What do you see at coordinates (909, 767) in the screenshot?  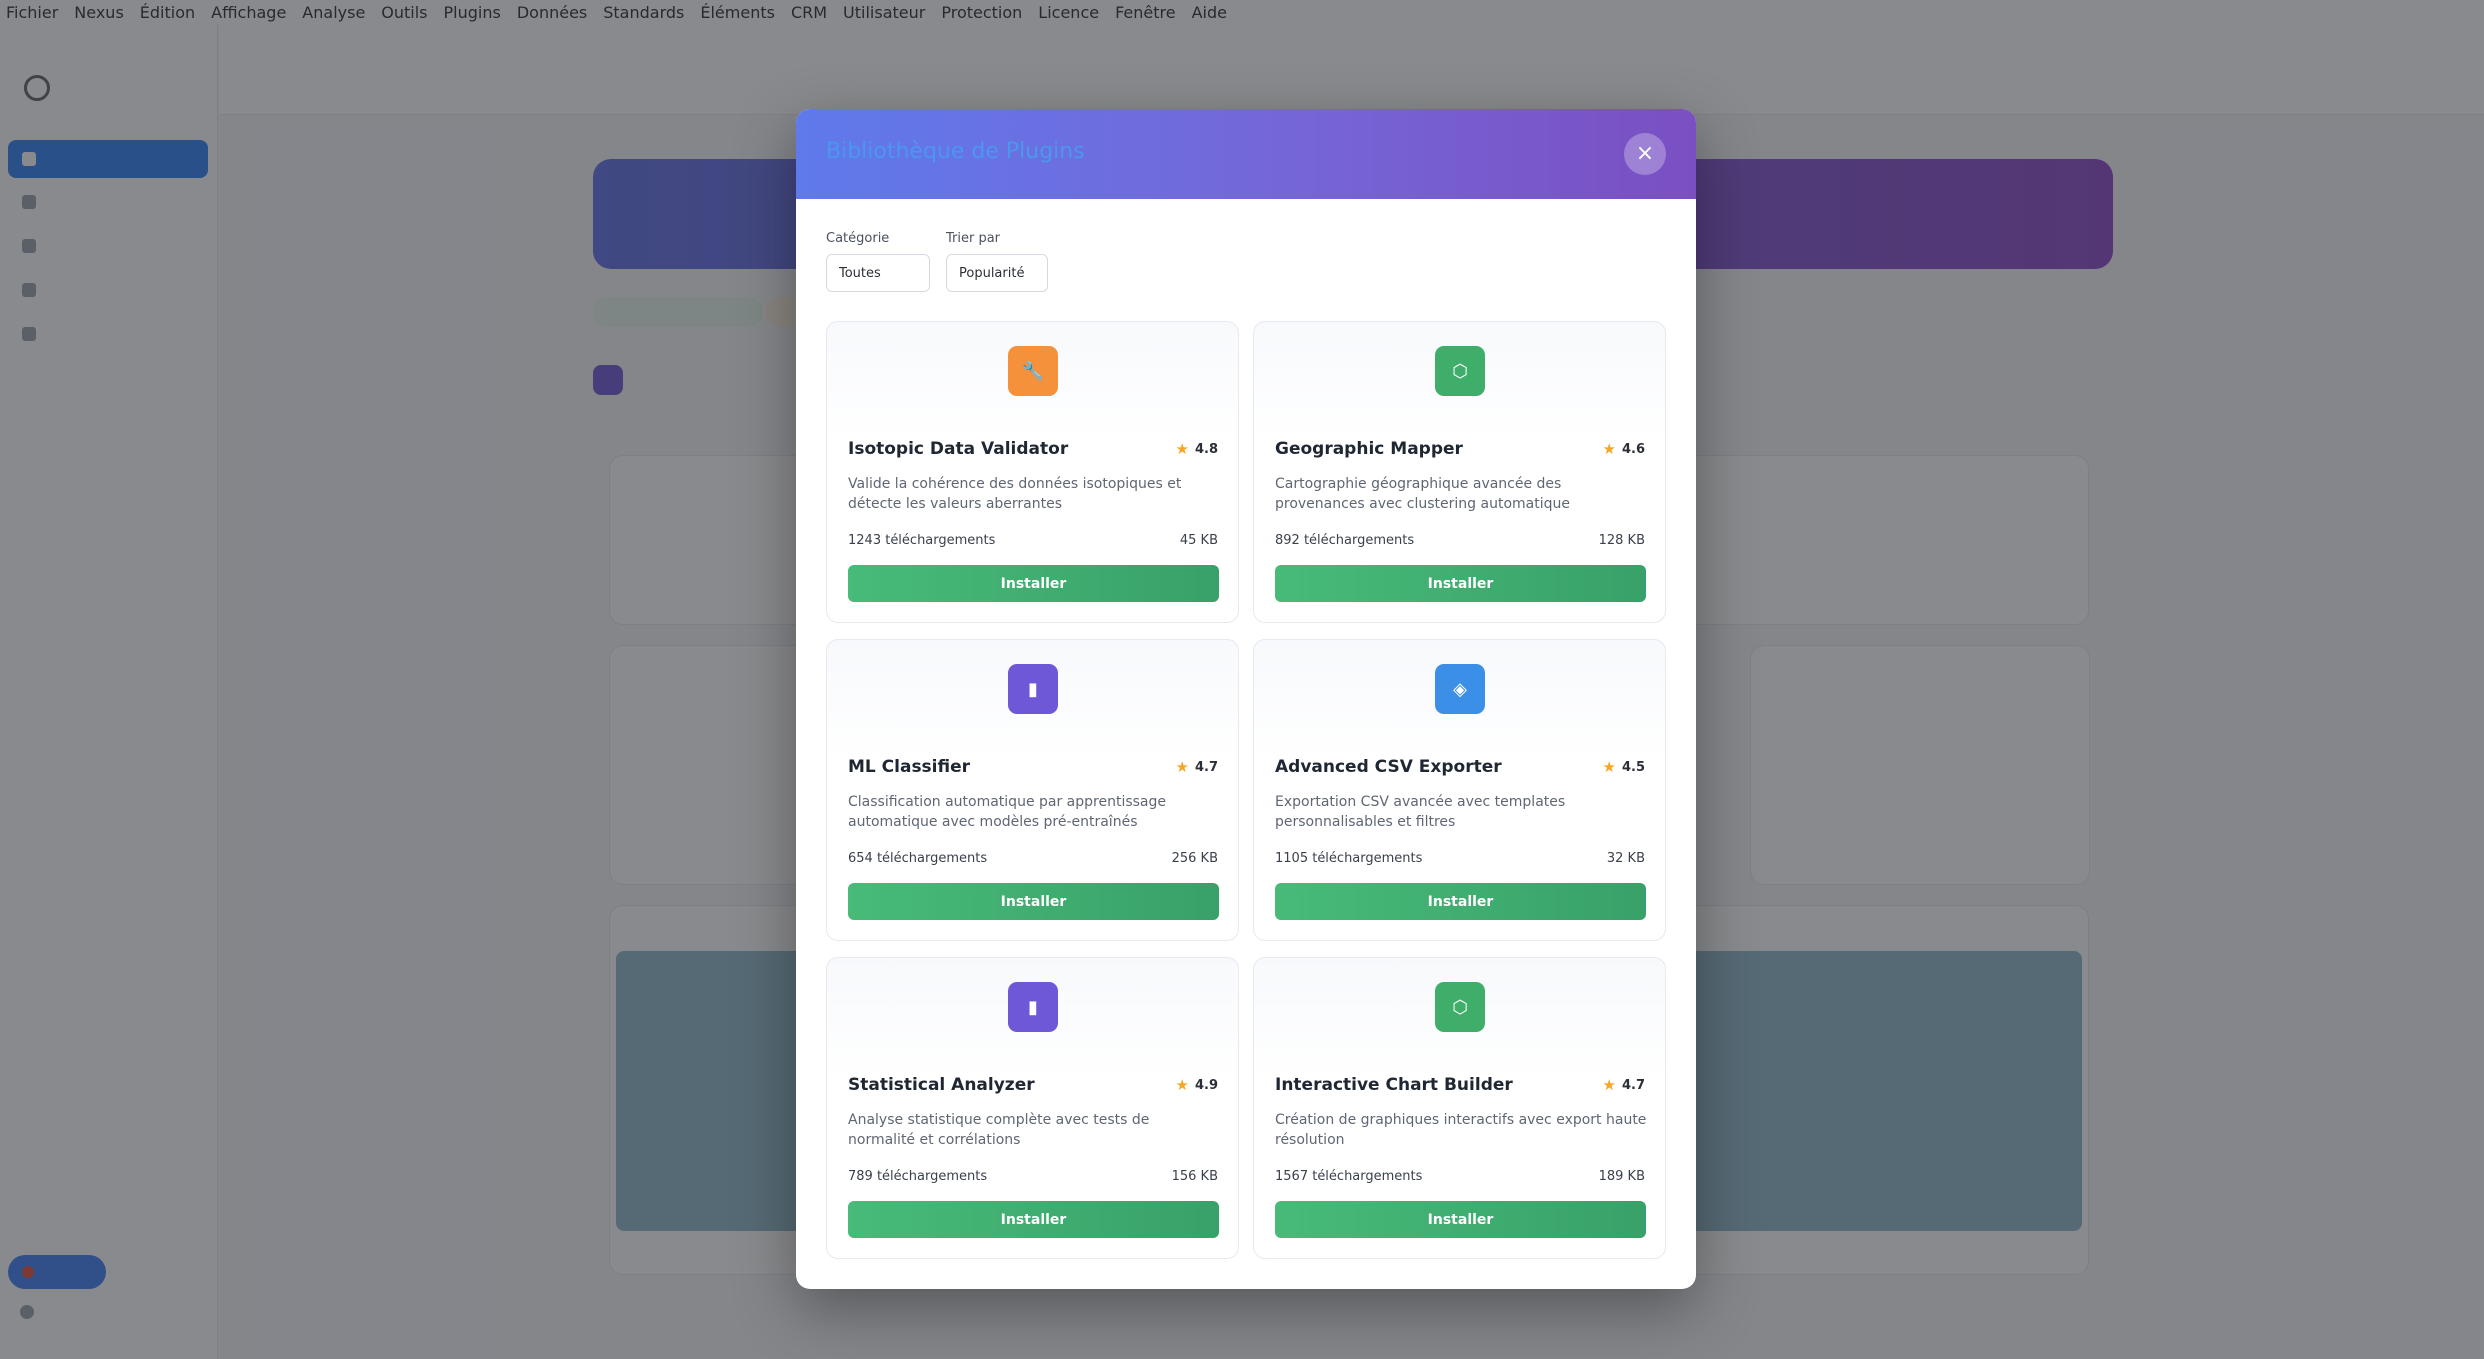 I see `plugin-name: ML Classifier` at bounding box center [909, 767].